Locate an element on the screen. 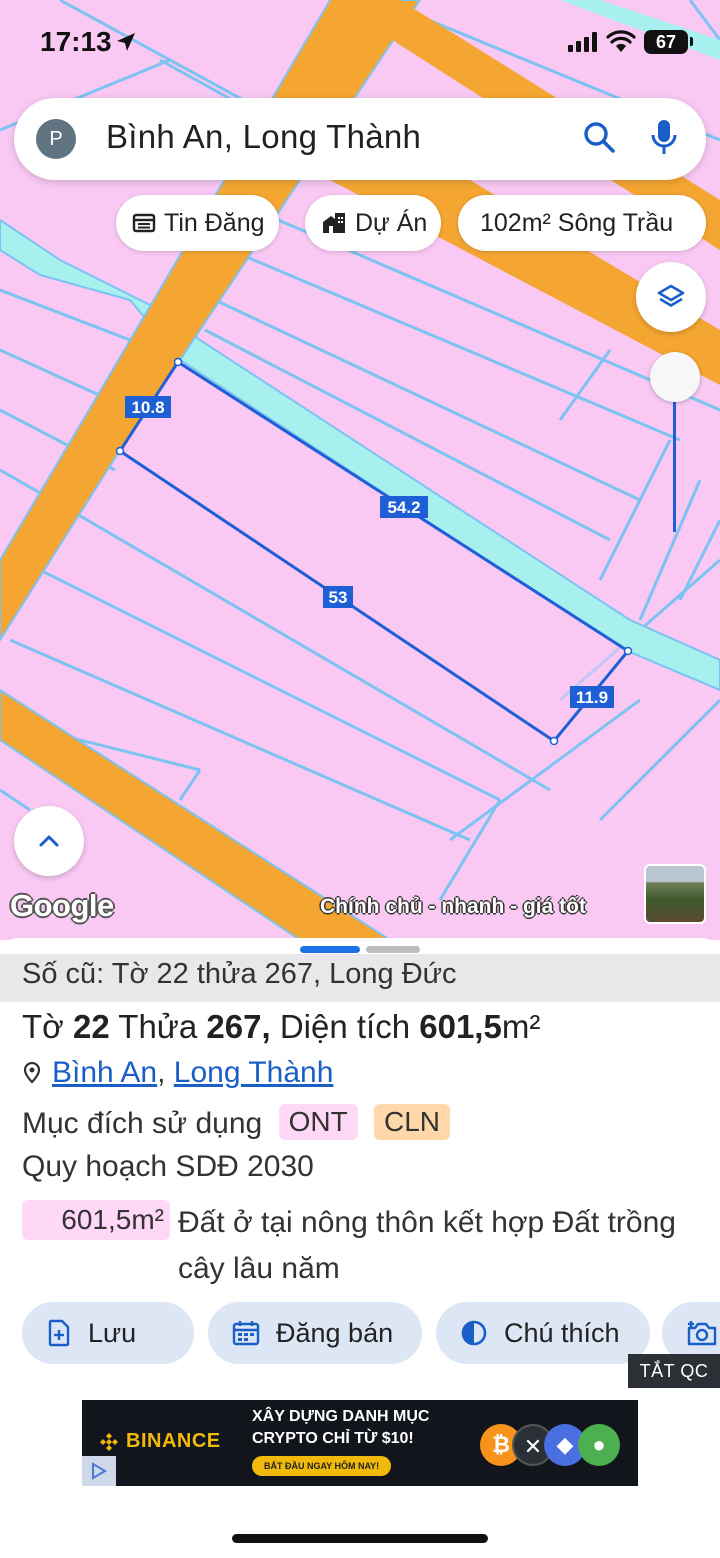  legend-label: Chú thích is located at coordinates (562, 1332).